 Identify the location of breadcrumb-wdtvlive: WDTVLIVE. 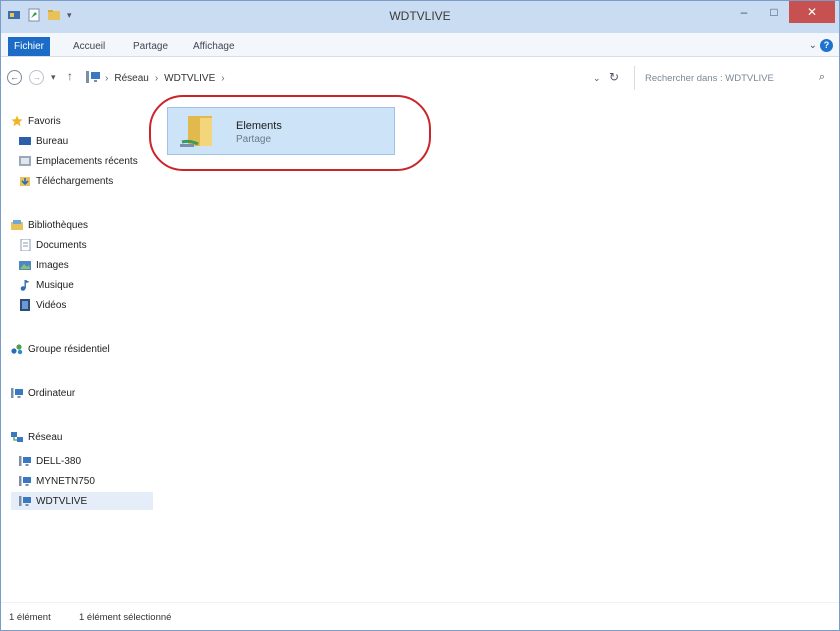
(189, 78).